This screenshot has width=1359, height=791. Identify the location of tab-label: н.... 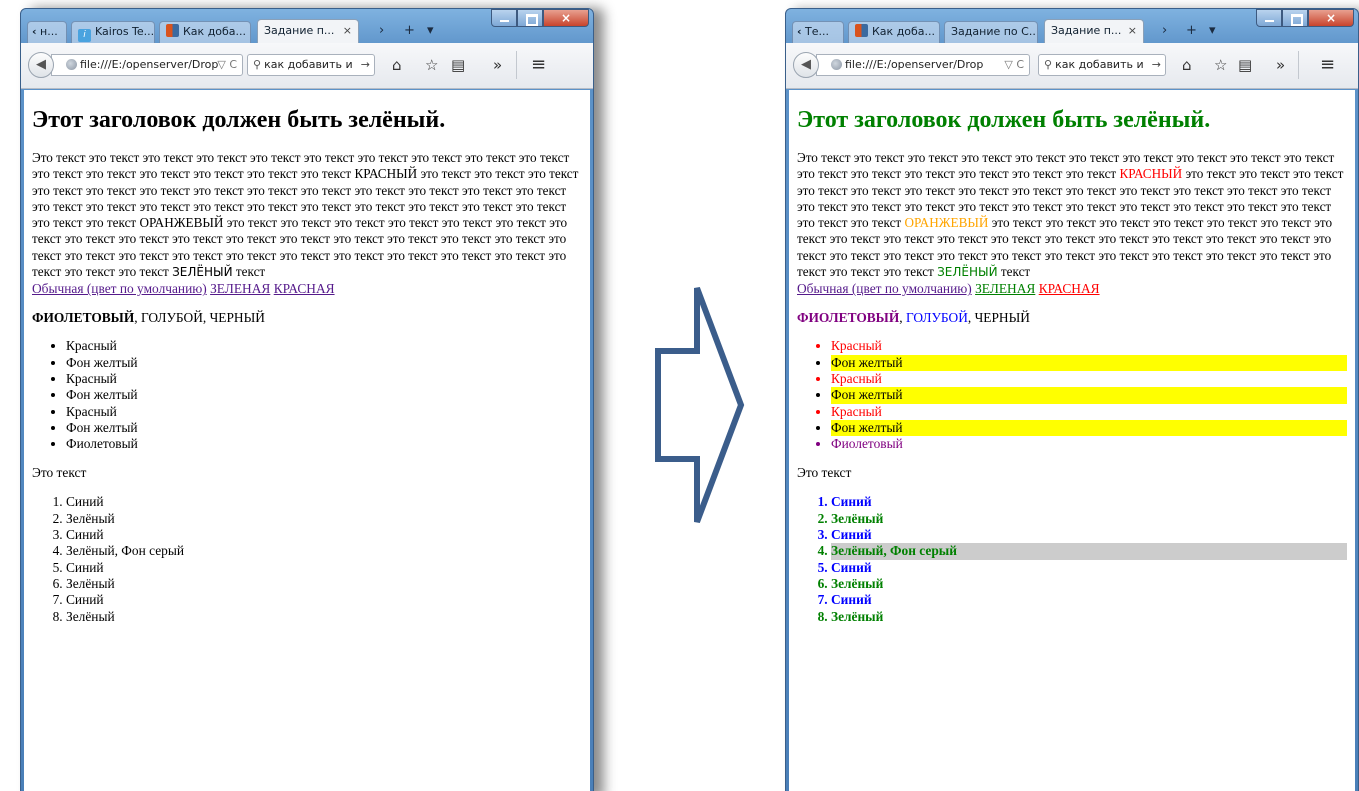
(49, 31).